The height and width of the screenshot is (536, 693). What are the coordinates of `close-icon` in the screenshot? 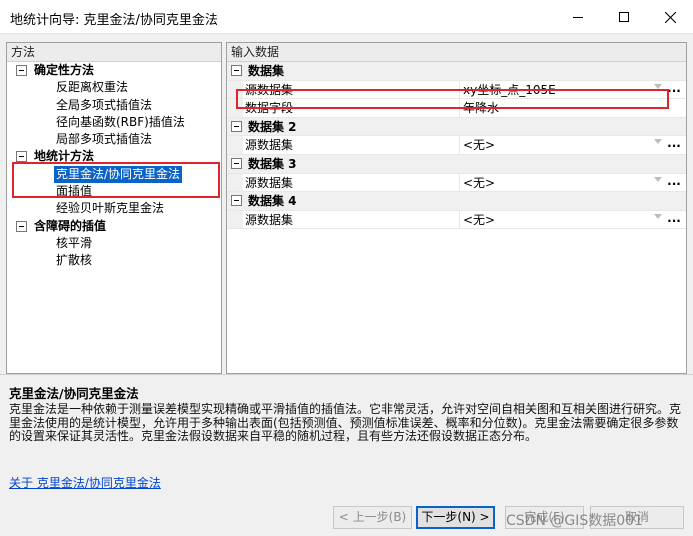 It's located at (670, 17).